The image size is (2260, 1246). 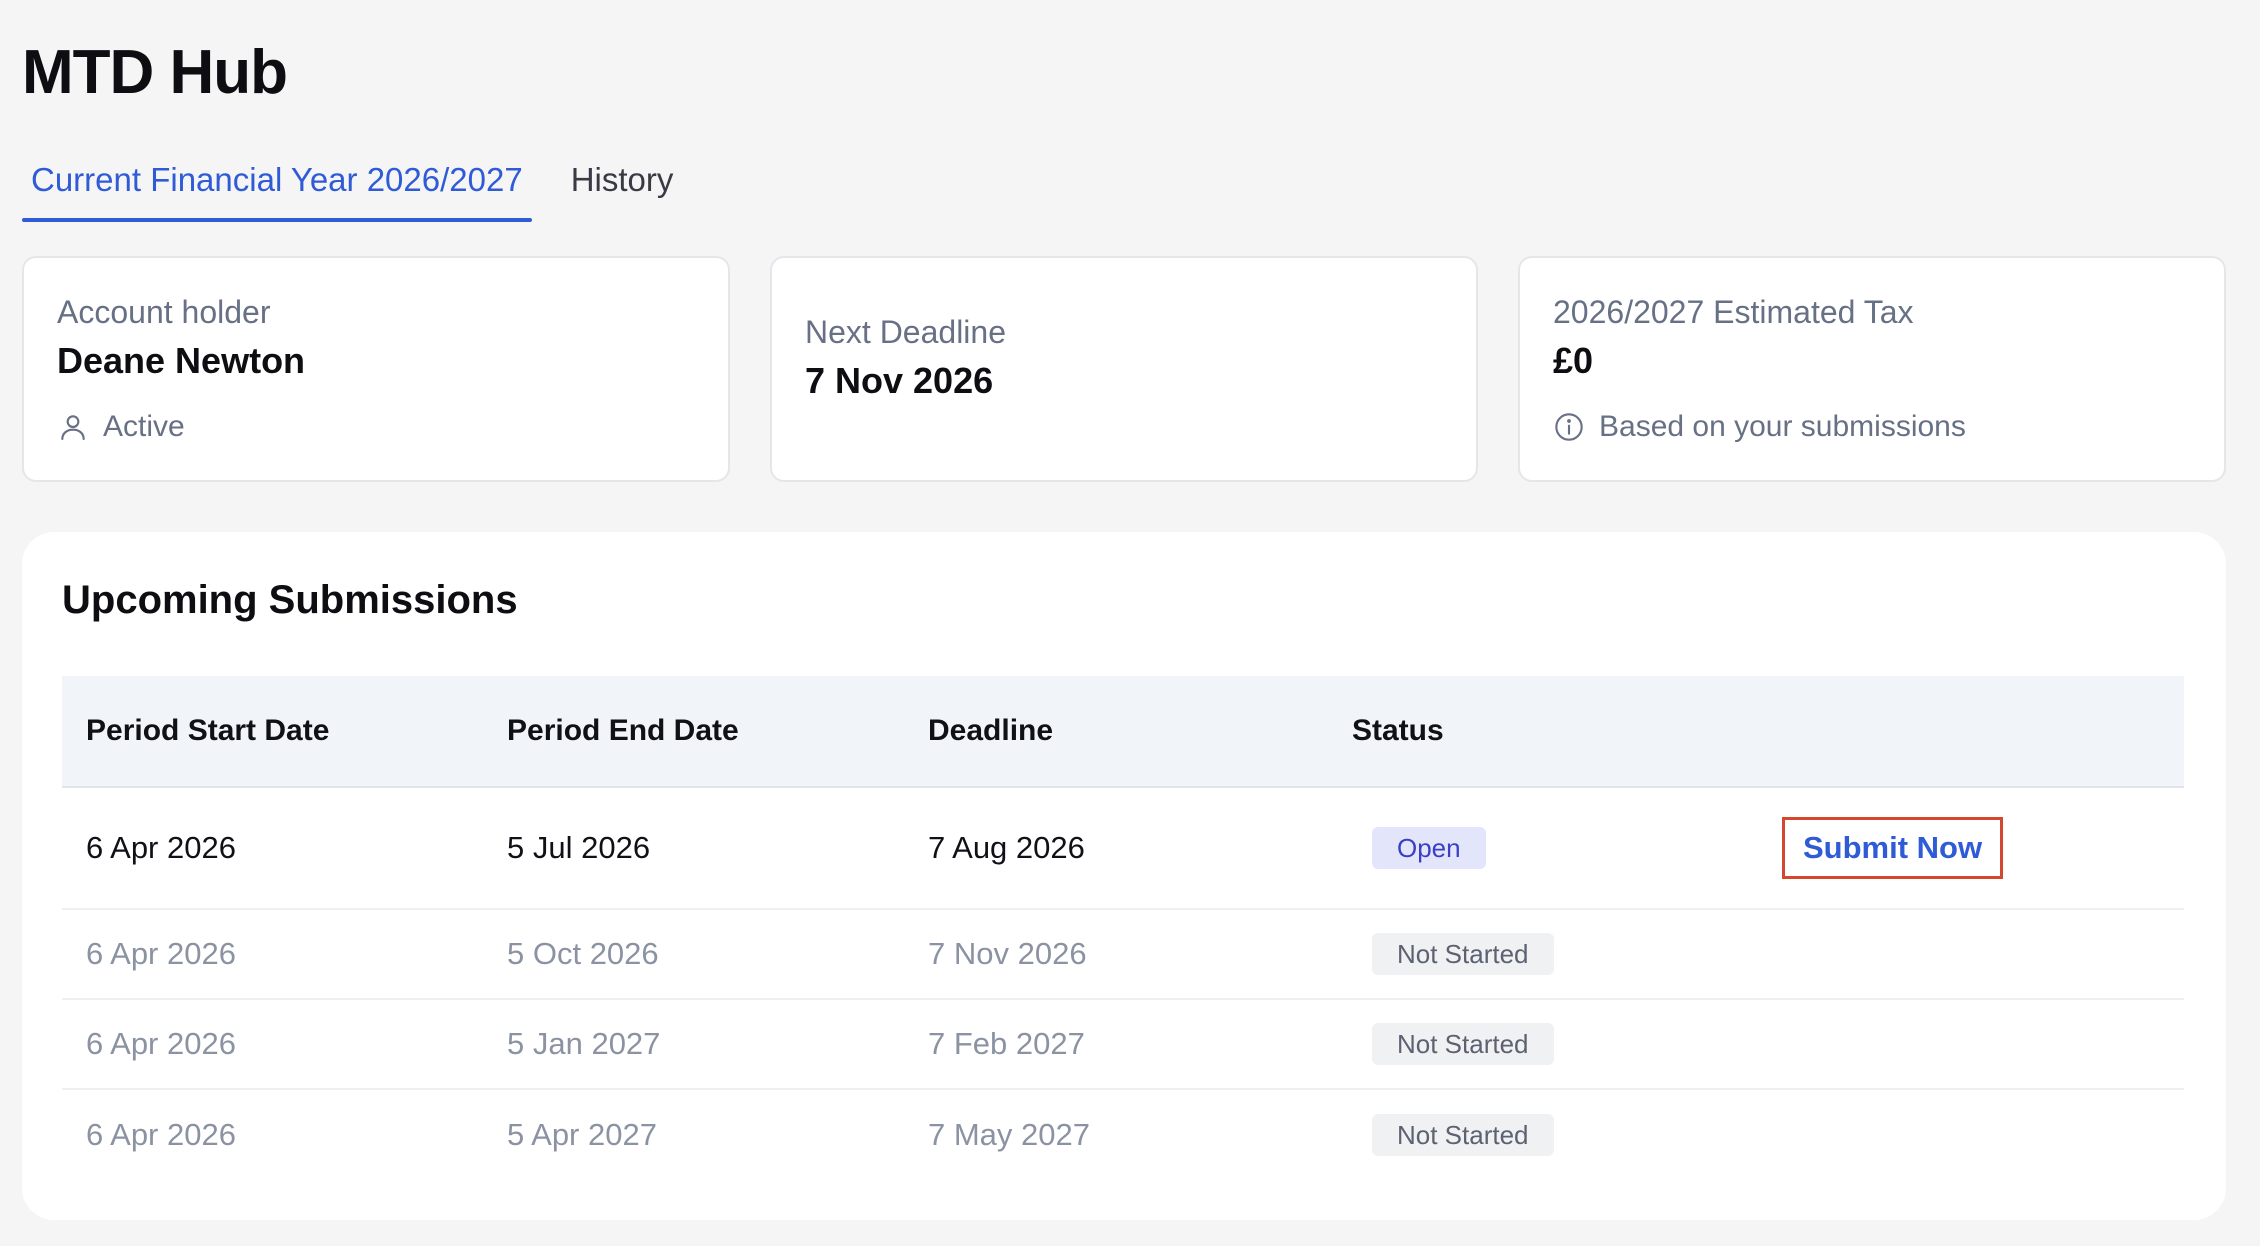 What do you see at coordinates (1733, 312) in the screenshot?
I see `estimated-tax-label: 2026/2027 Estimated Tax` at bounding box center [1733, 312].